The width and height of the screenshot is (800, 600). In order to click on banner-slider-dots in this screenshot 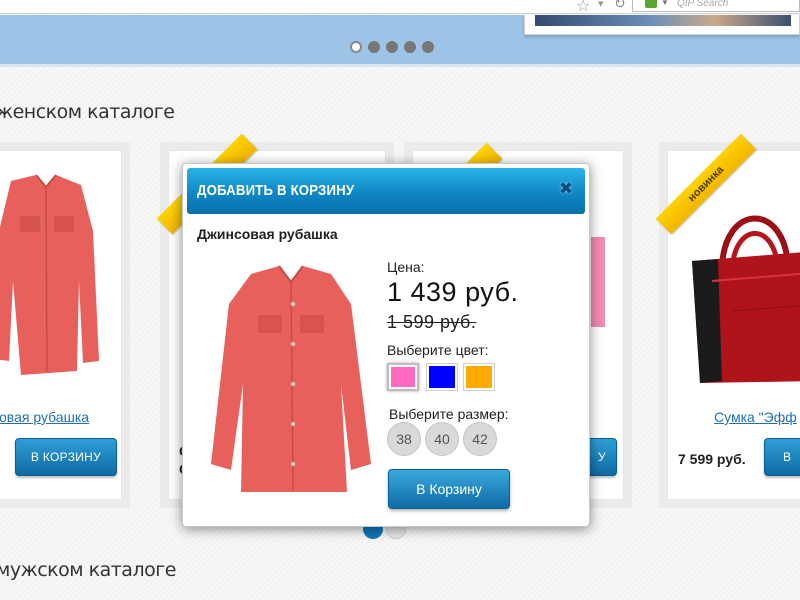, I will do `click(392, 47)`.